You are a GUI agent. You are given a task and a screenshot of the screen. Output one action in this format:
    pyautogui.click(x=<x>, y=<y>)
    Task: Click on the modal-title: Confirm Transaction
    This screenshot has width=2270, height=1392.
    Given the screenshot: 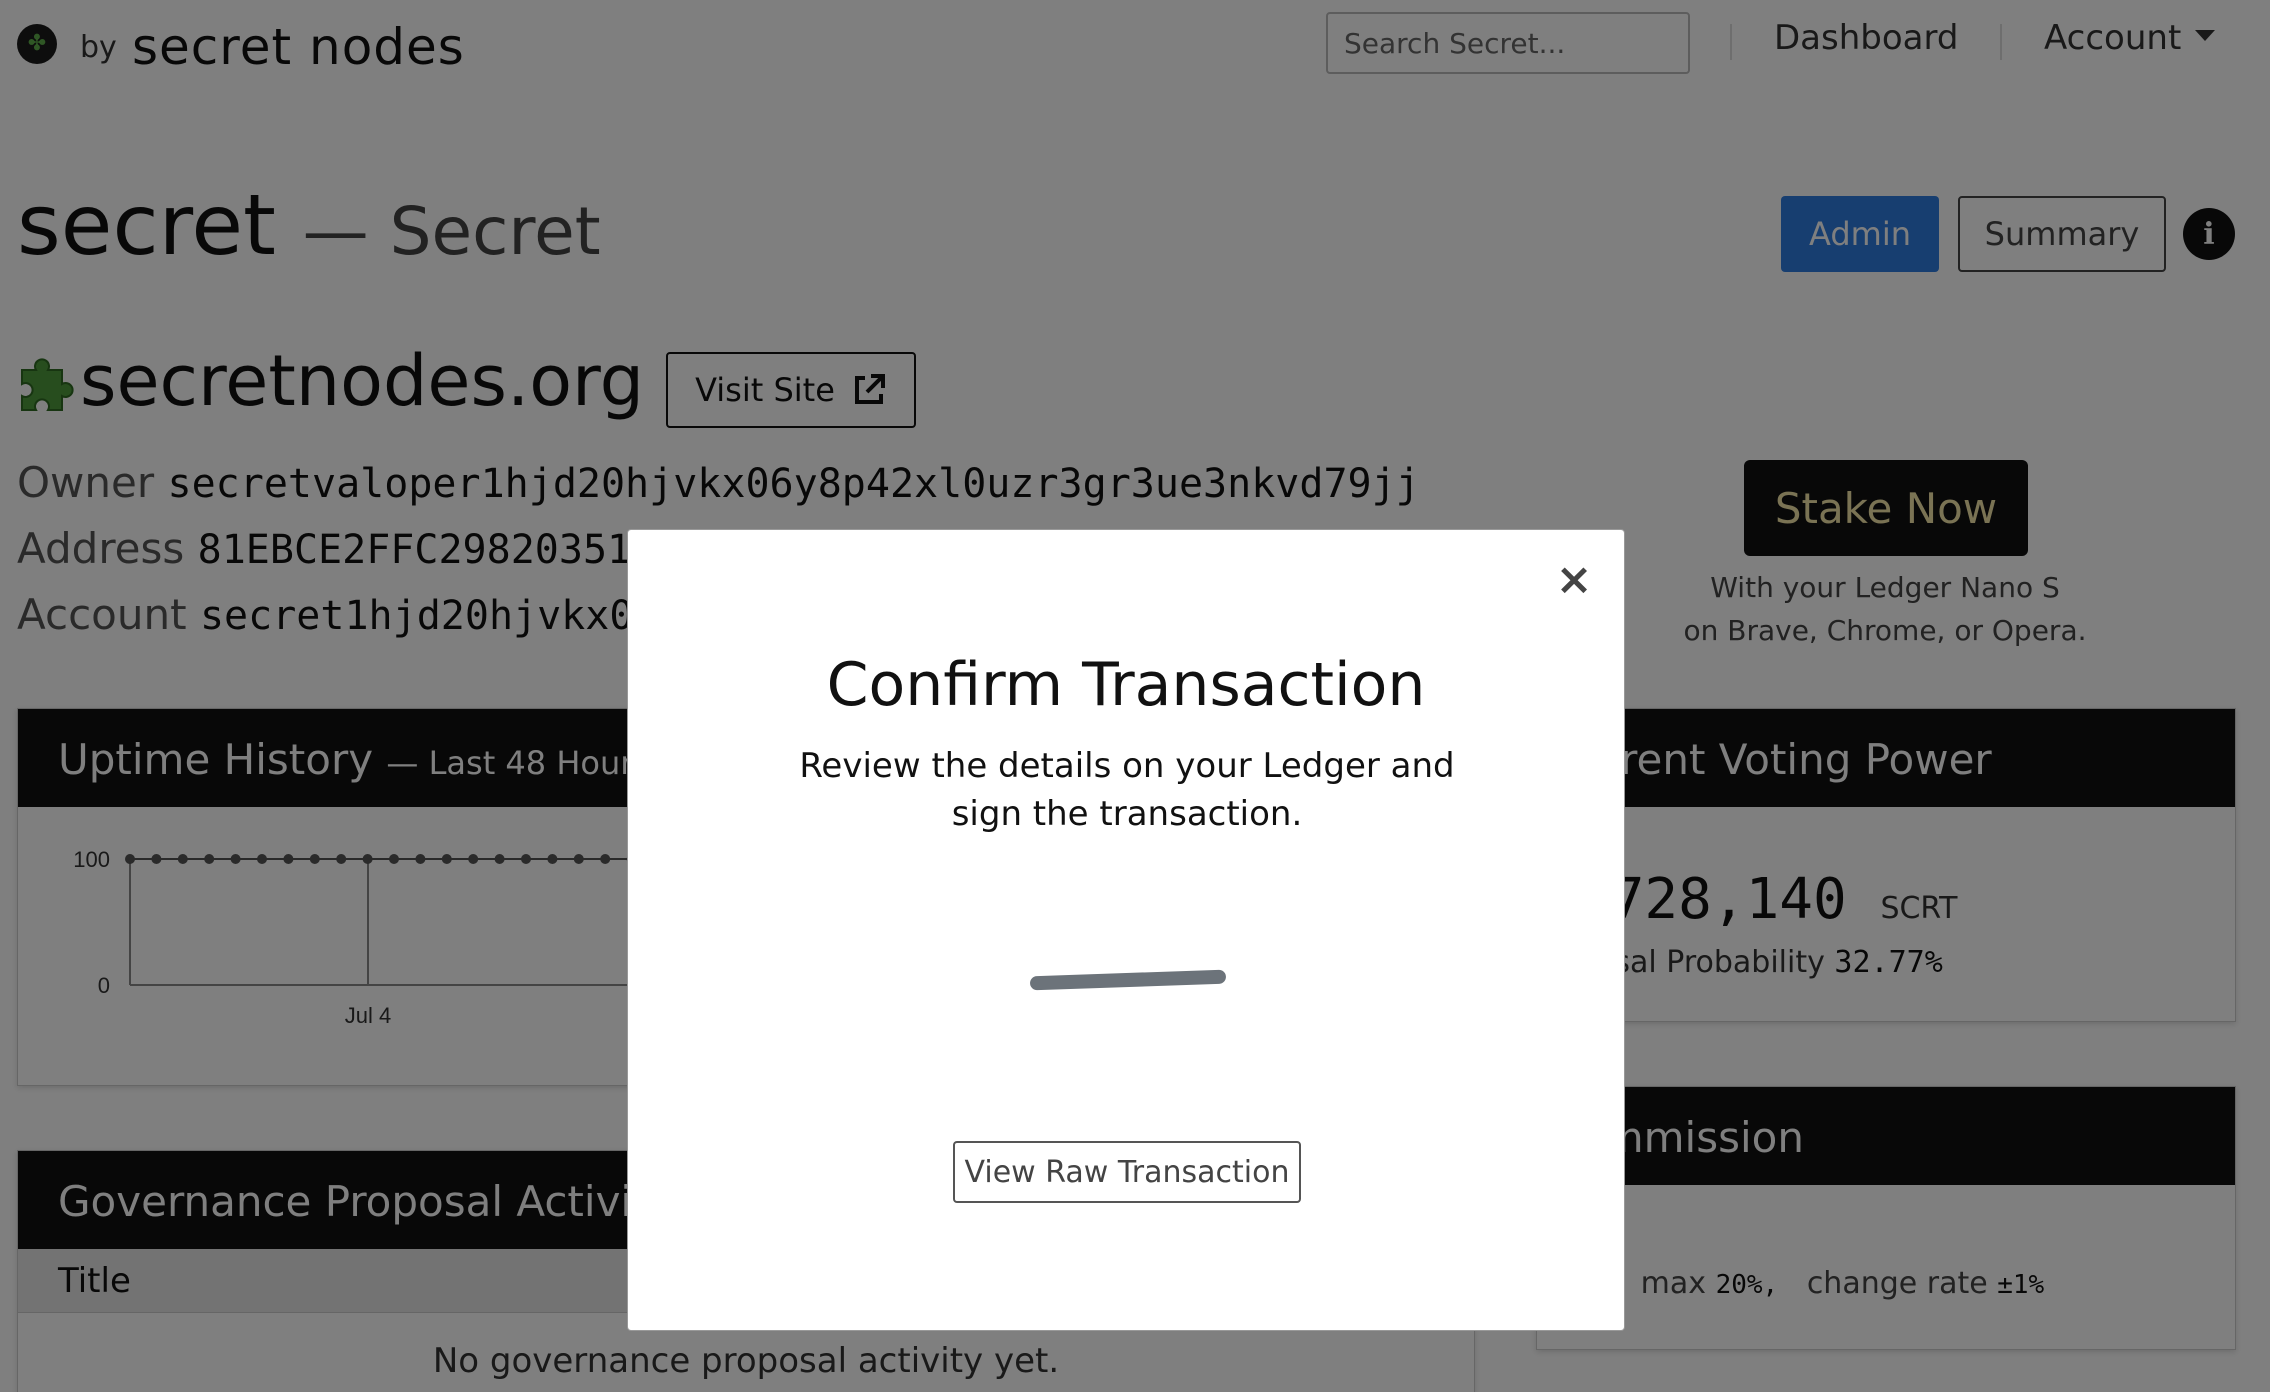 What is the action you would take?
    pyautogui.click(x=1126, y=685)
    